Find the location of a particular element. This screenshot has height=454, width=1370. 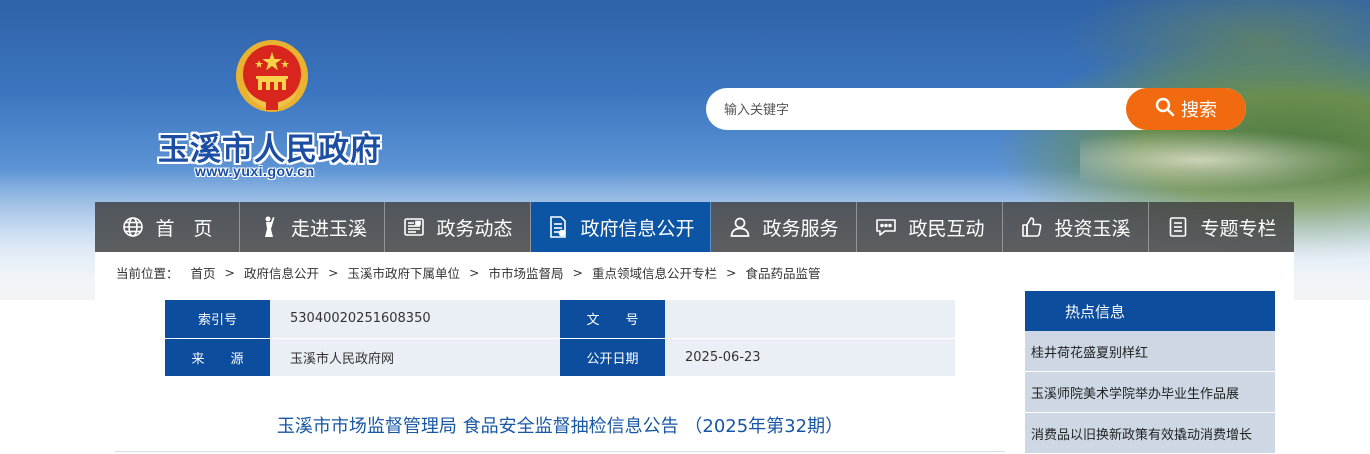

table-row: 来 源 玉溪市人民政府网 公开日期 2025-06-23 is located at coordinates (560, 357).